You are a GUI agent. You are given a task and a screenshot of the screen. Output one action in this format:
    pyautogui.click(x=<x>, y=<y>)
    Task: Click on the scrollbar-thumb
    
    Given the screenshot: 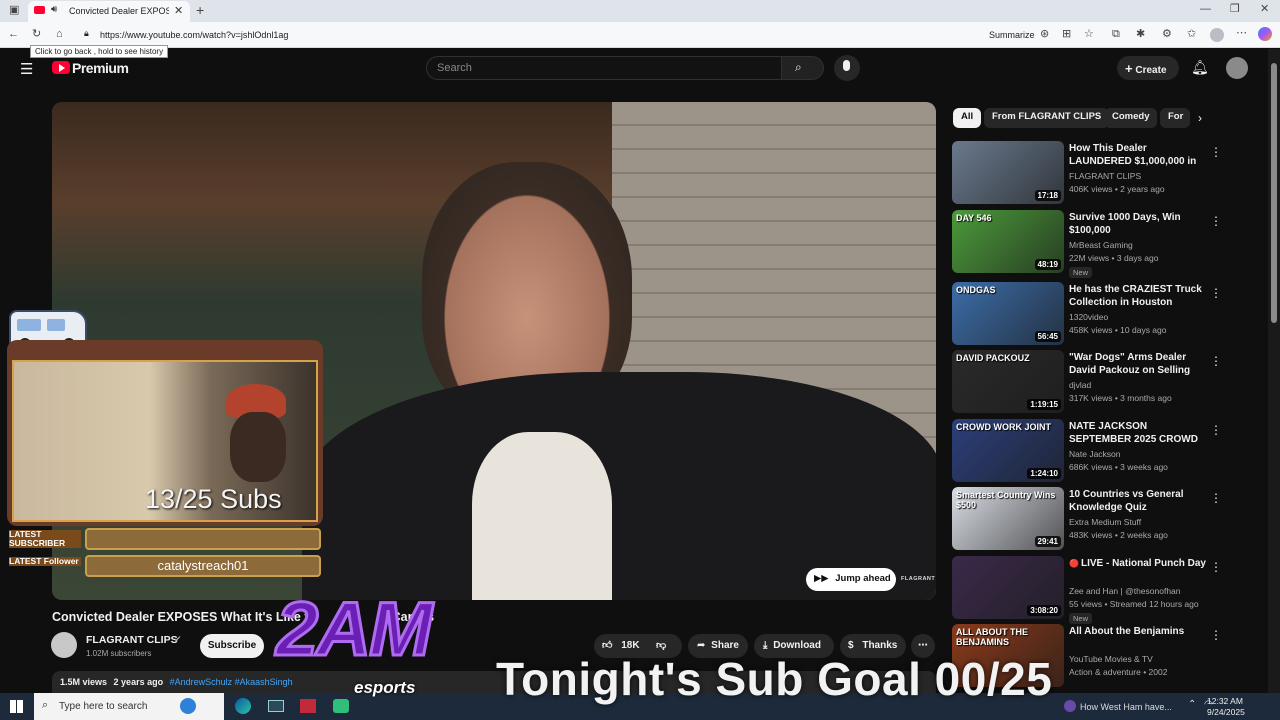 What is the action you would take?
    pyautogui.click(x=1274, y=193)
    